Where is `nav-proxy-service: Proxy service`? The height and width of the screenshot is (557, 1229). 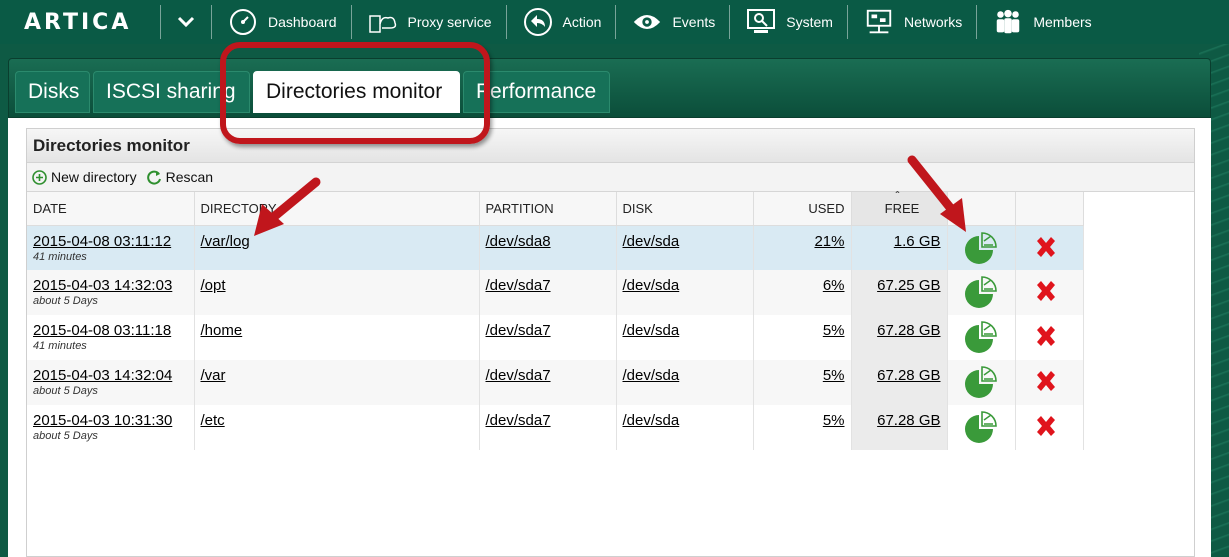
nav-proxy-service: Proxy service is located at coordinates (429, 22).